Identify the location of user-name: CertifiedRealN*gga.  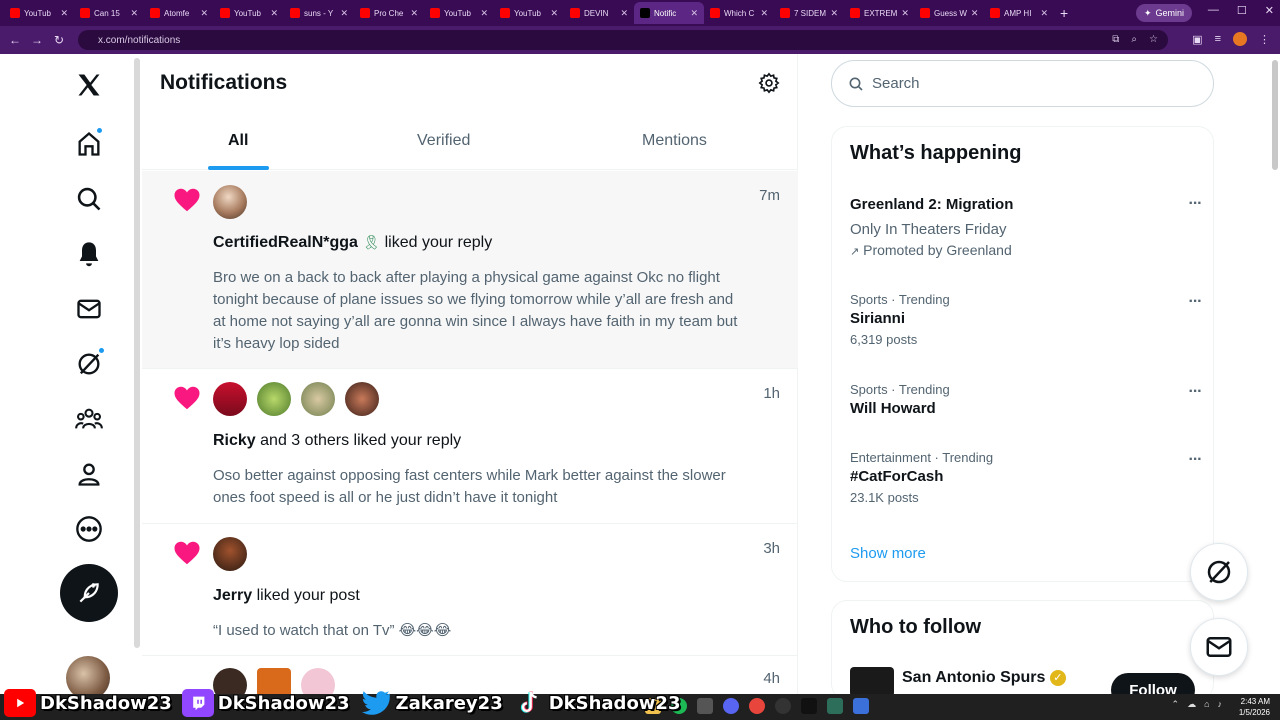
(285, 242).